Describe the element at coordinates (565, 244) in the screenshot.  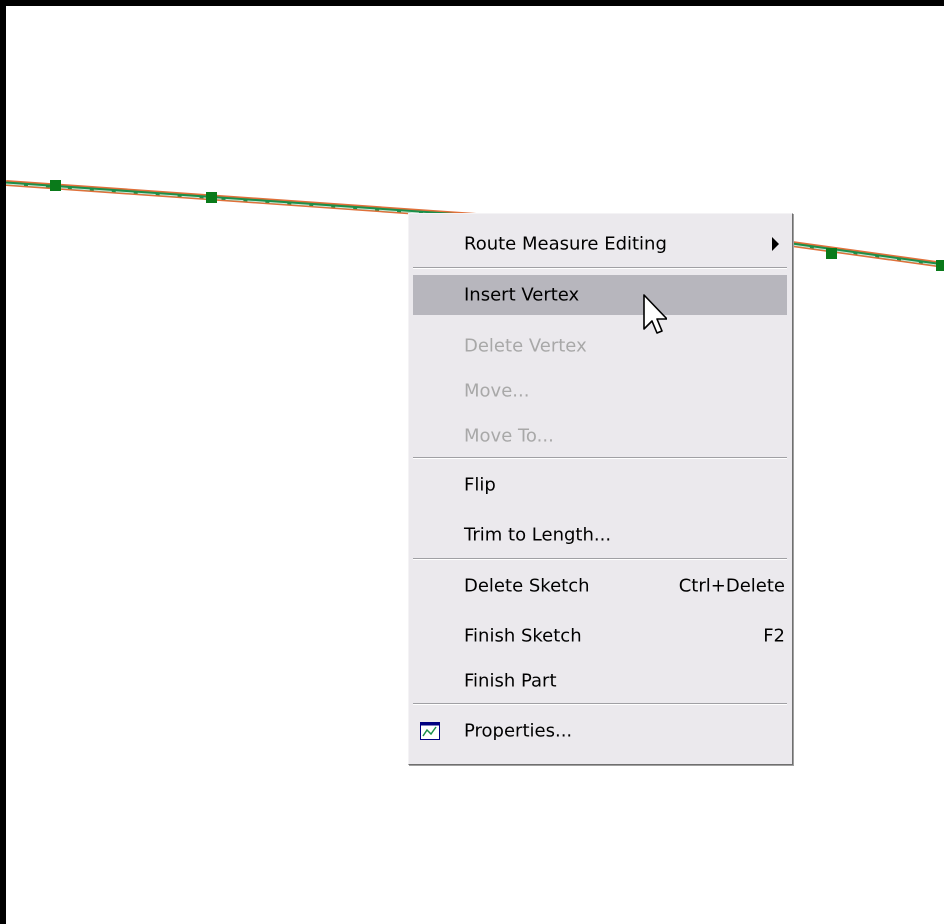
I see `menu-item-label: Route Measure Editing` at that location.